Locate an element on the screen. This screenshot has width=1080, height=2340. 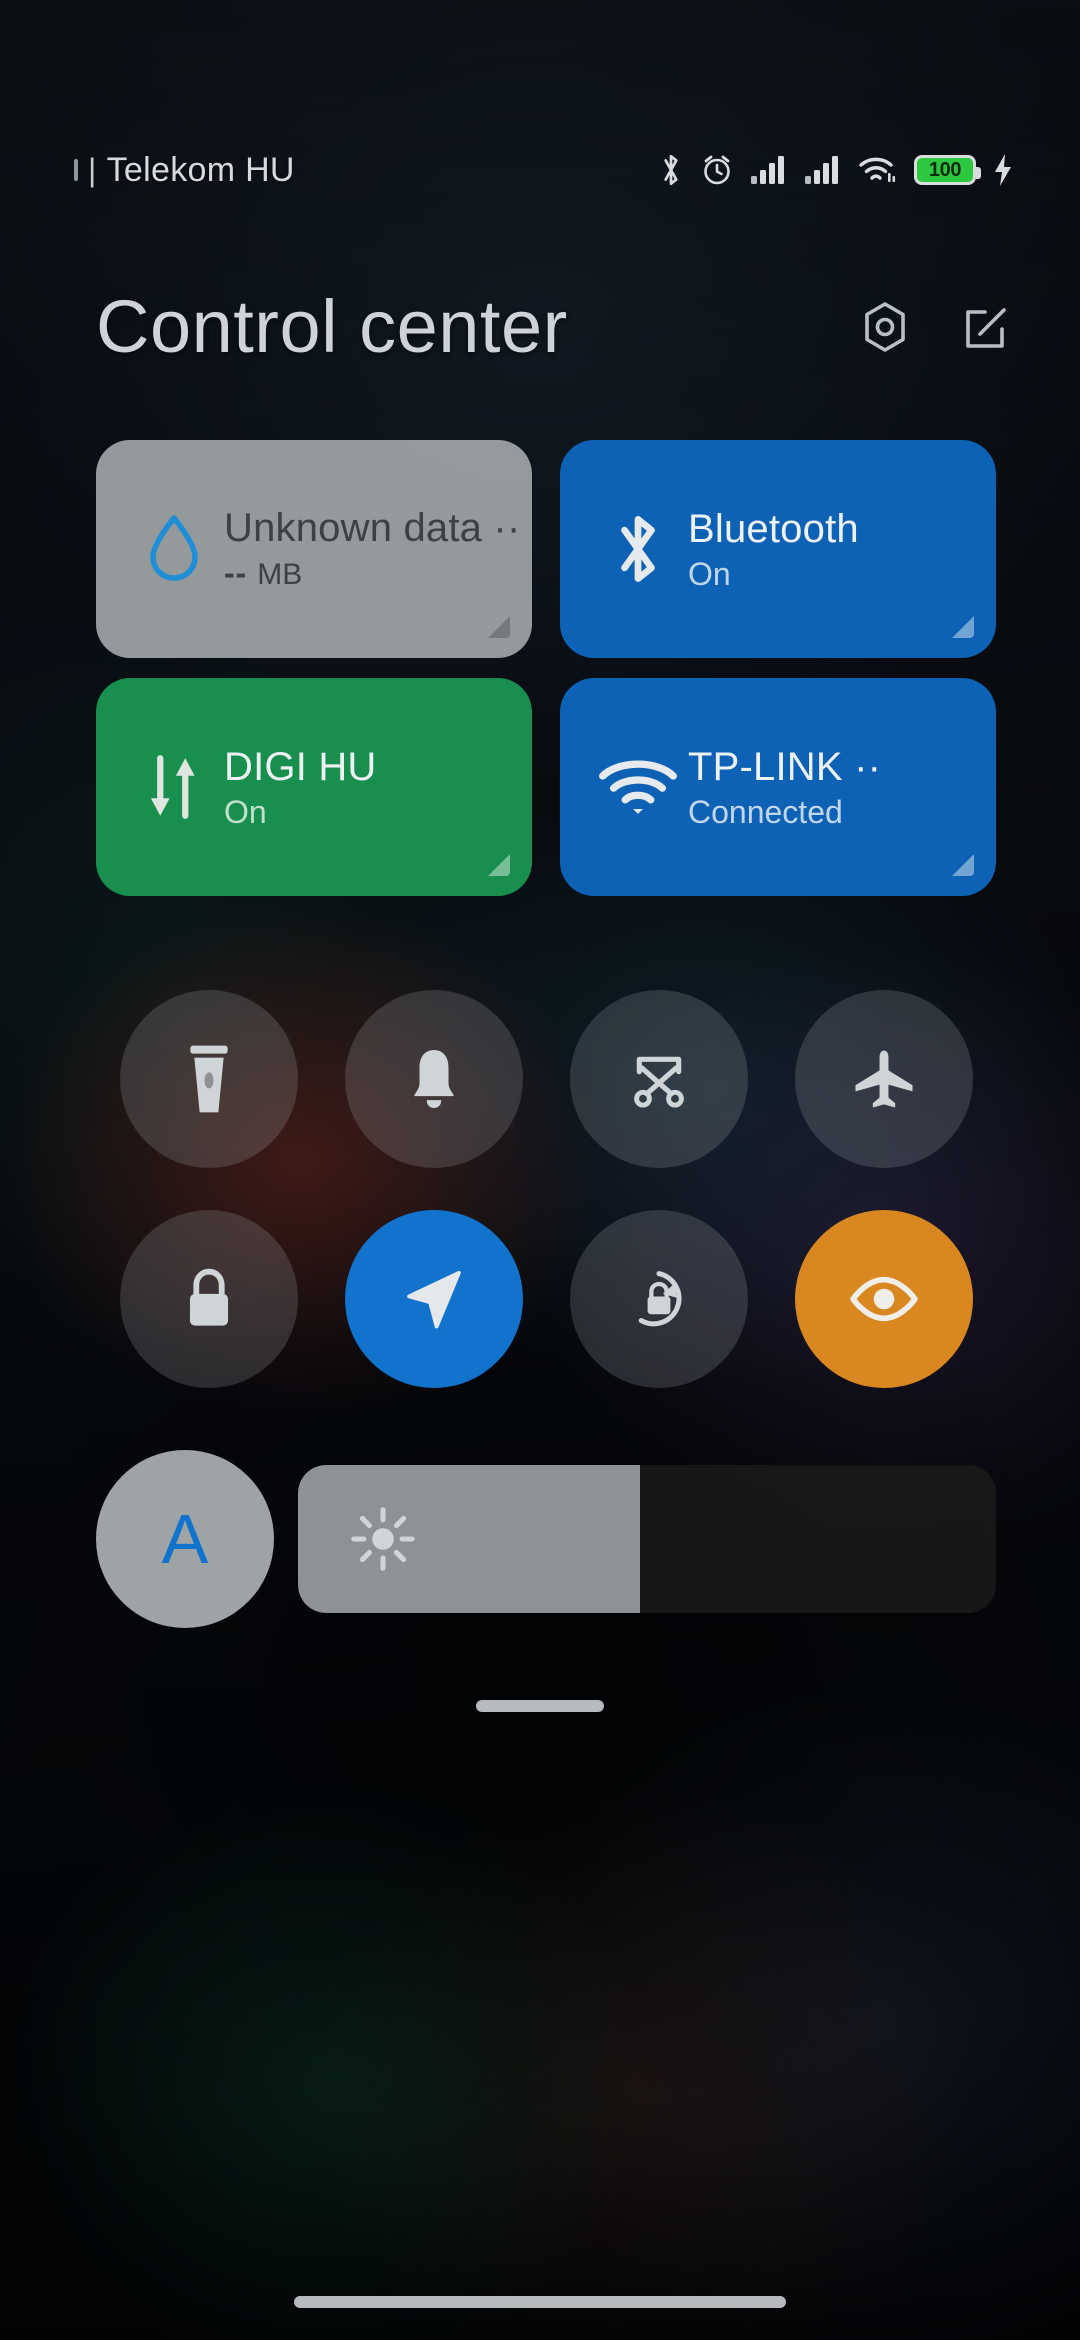
edit-pencil-icon is located at coordinates (987, 327).